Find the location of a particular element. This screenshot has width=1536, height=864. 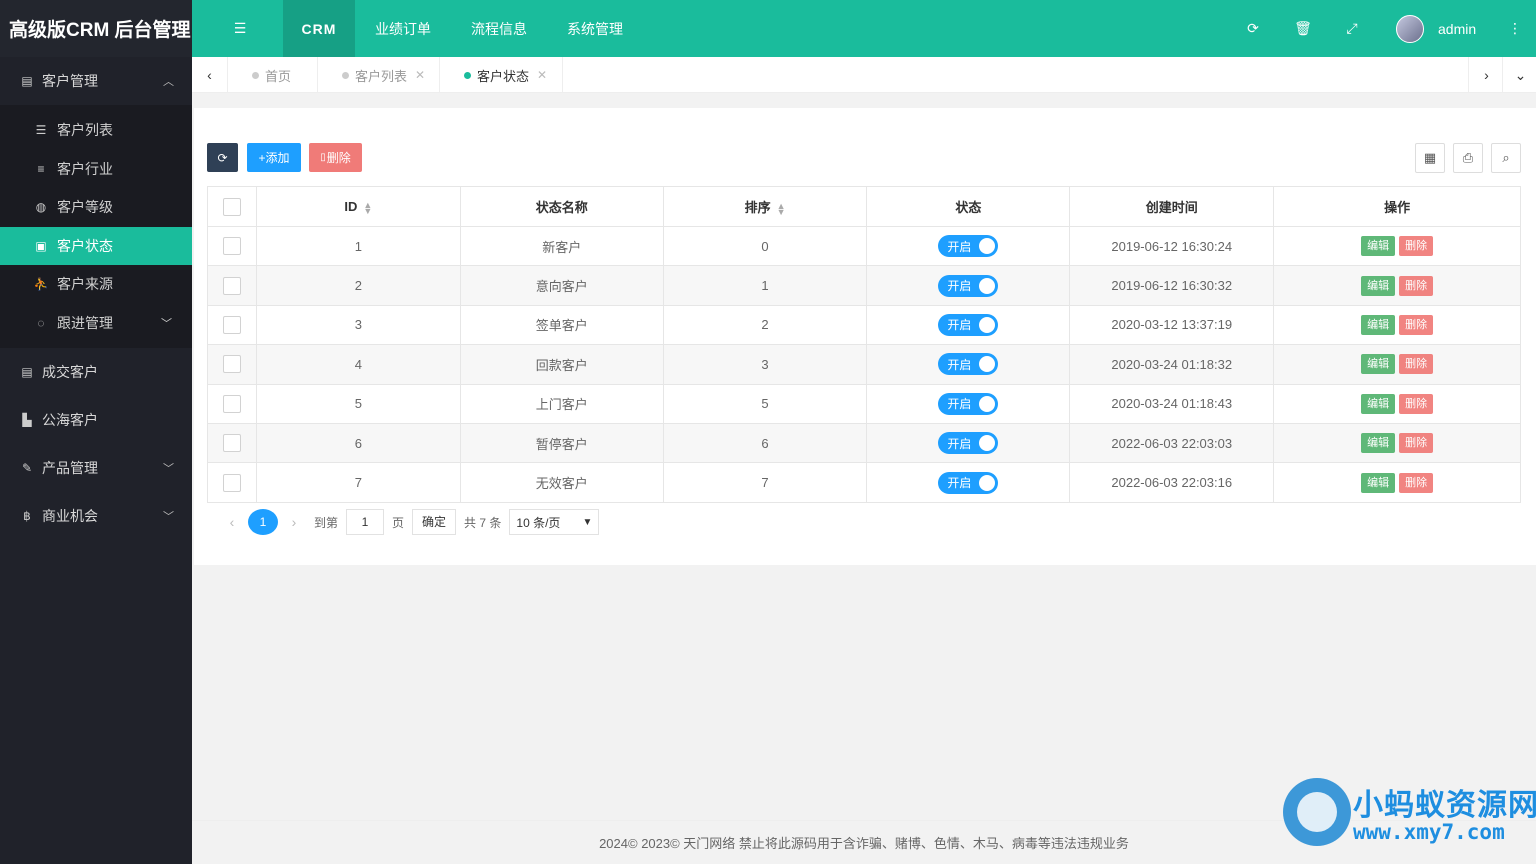

next-page-icon: › is located at coordinates (294, 522).